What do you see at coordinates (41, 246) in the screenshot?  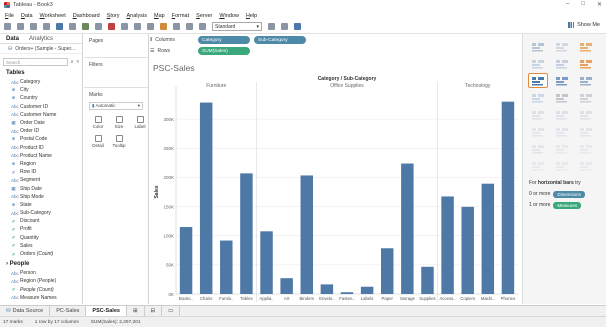 I see `field-mea-sales: # Sales` at bounding box center [41, 246].